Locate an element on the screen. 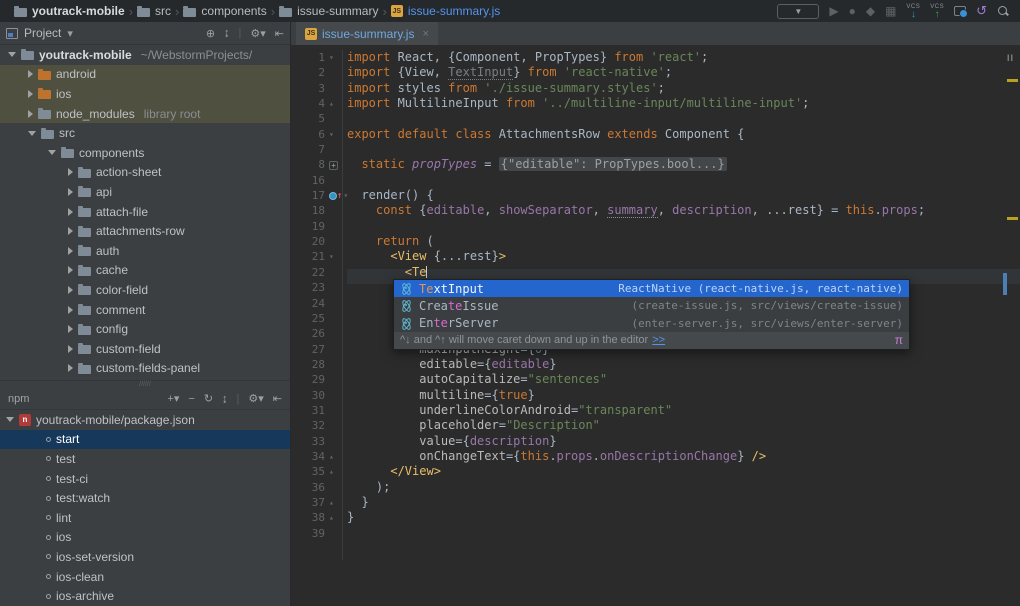 The width and height of the screenshot is (1020, 606). project-tree-item-node_modules: node_modules library root is located at coordinates (145, 113).